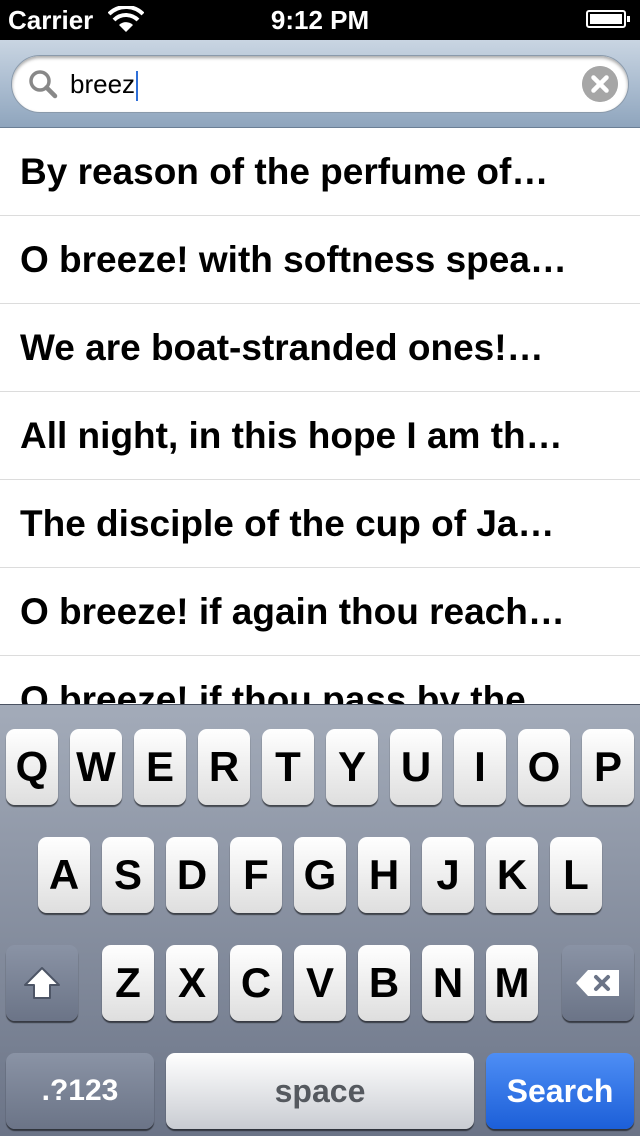  I want to click on search-bar: breez, so click(320, 84).